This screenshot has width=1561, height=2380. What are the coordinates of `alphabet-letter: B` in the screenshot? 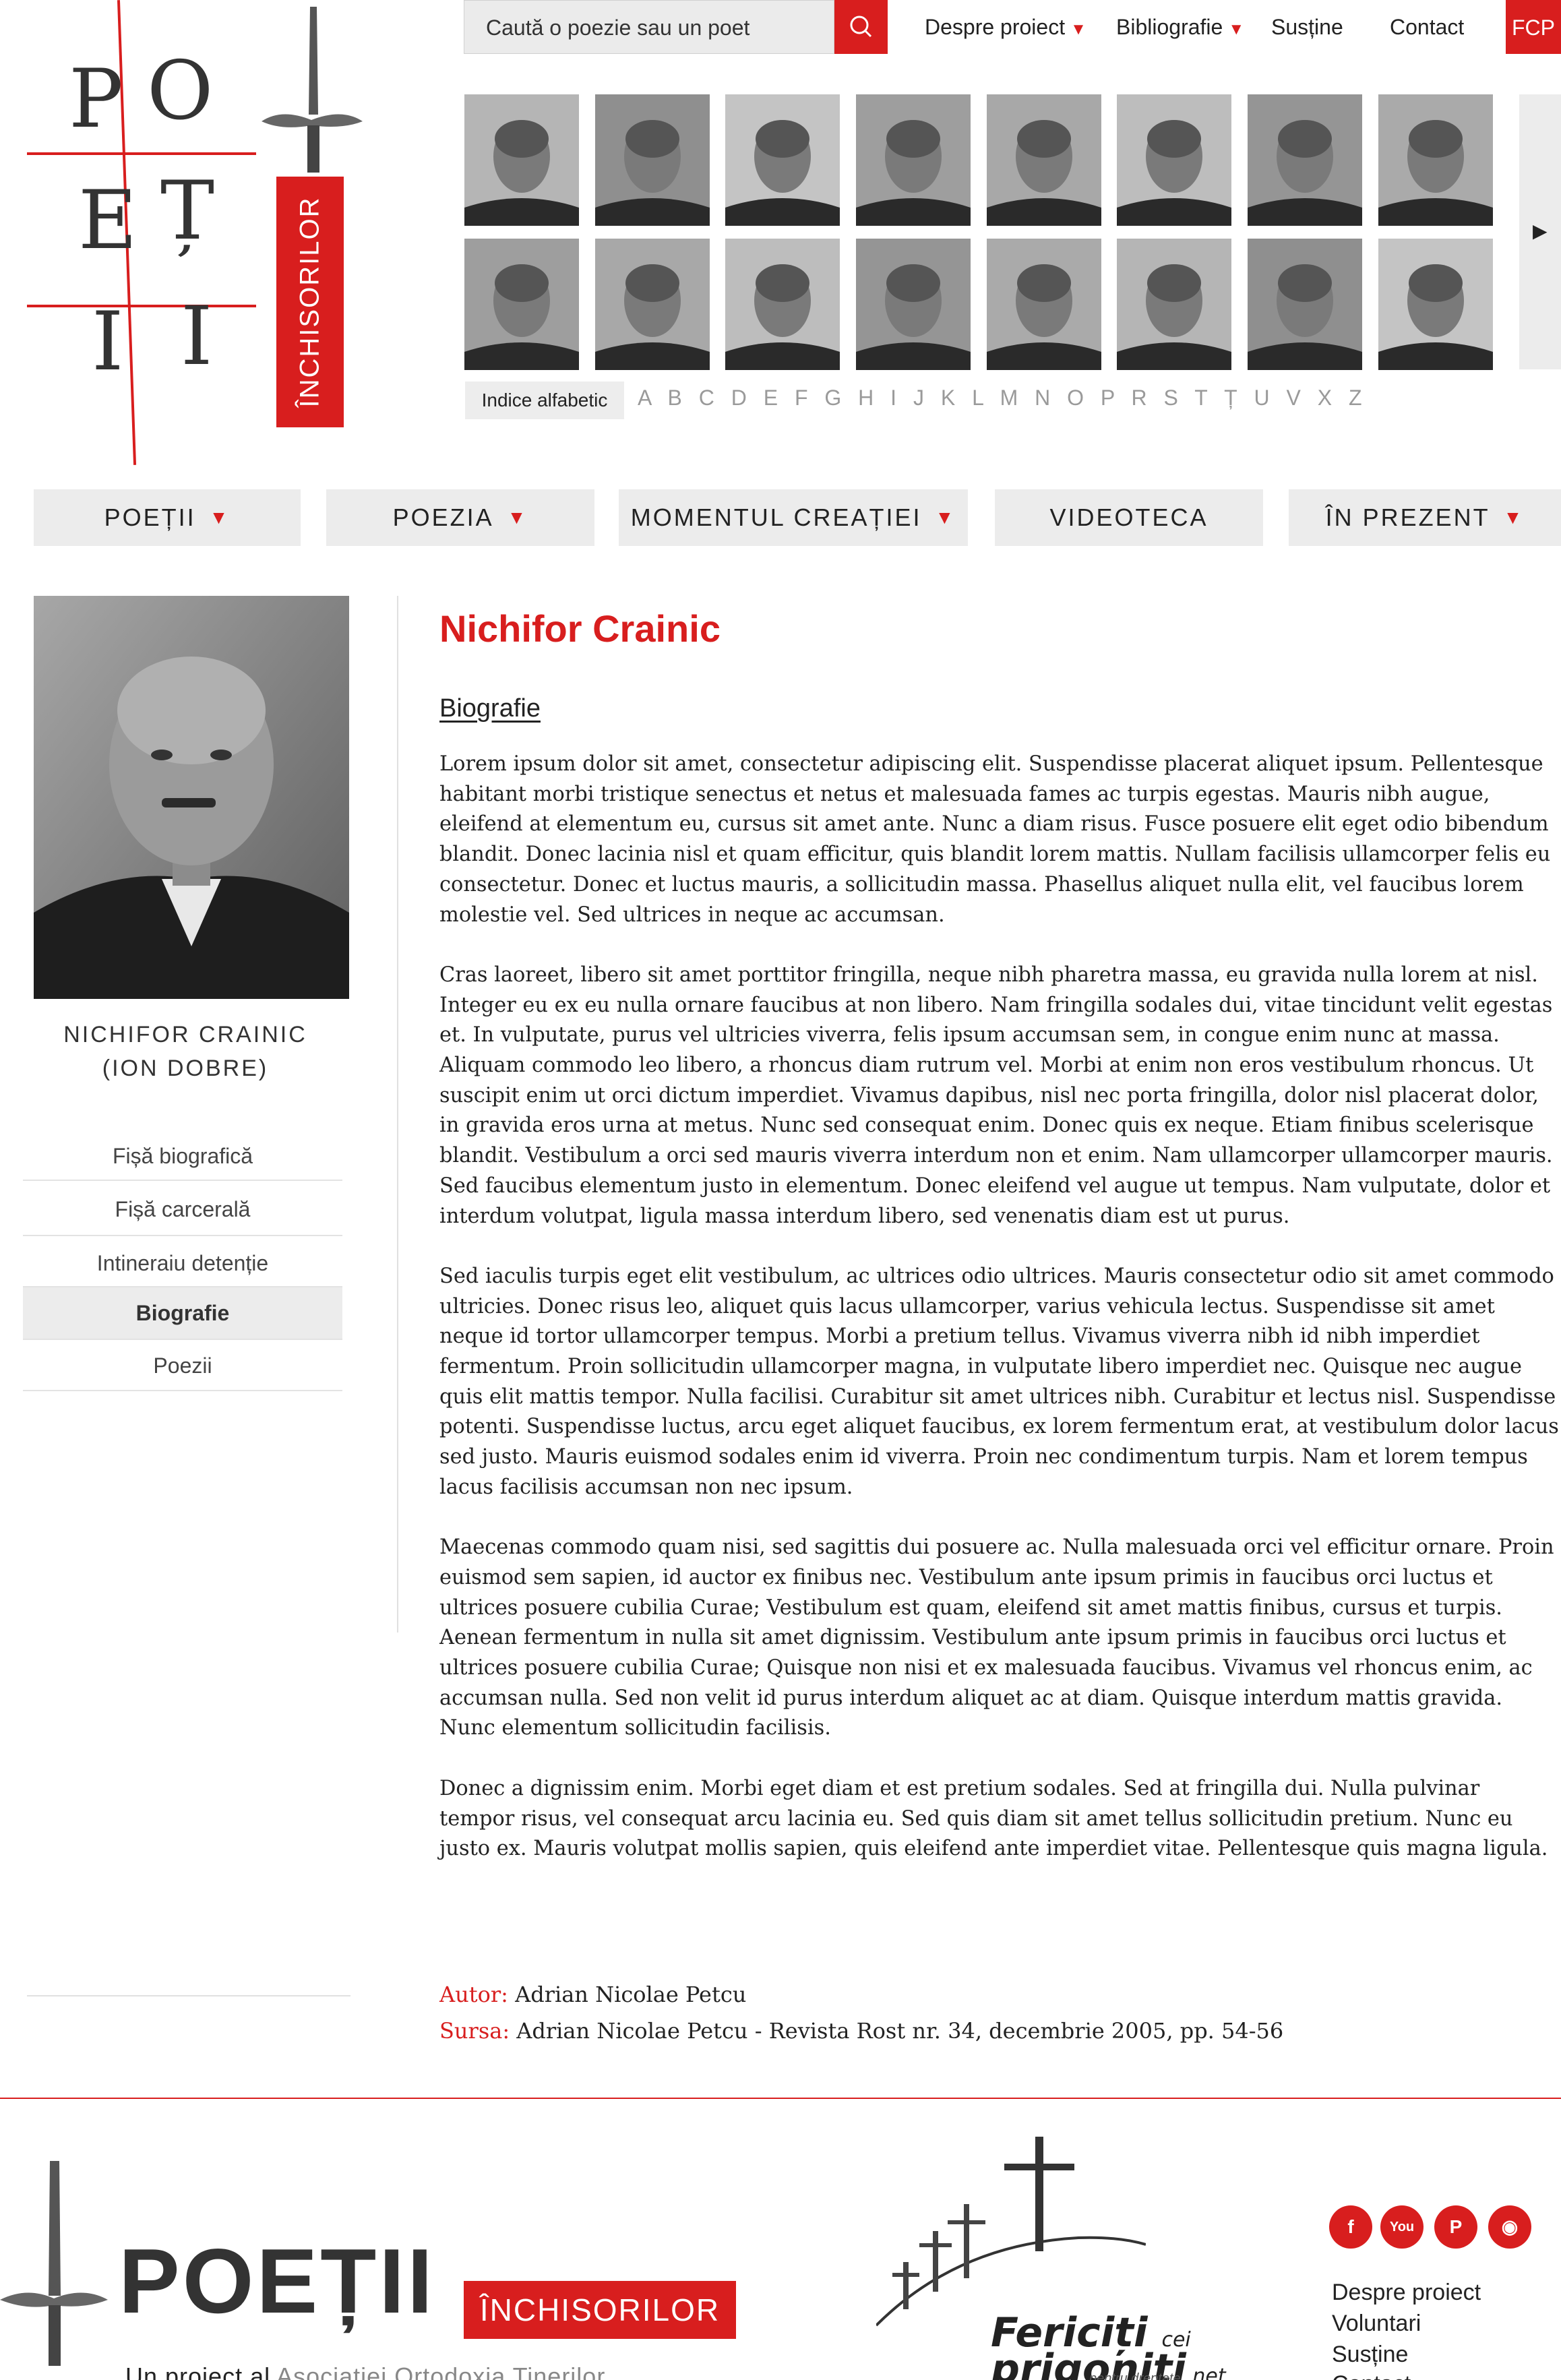 It's located at (675, 398).